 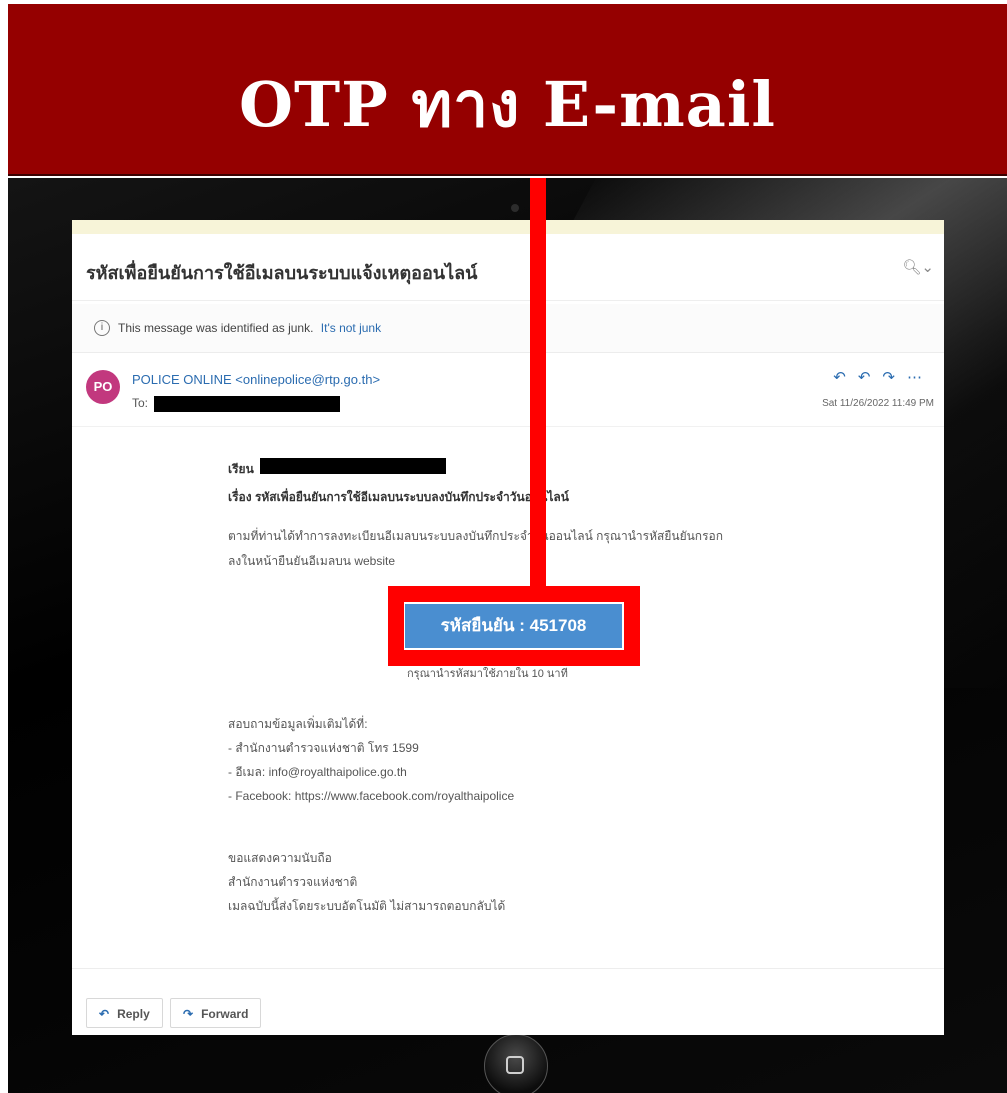 What do you see at coordinates (920, 377) in the screenshot?
I see `more-icon: ⋯` at bounding box center [920, 377].